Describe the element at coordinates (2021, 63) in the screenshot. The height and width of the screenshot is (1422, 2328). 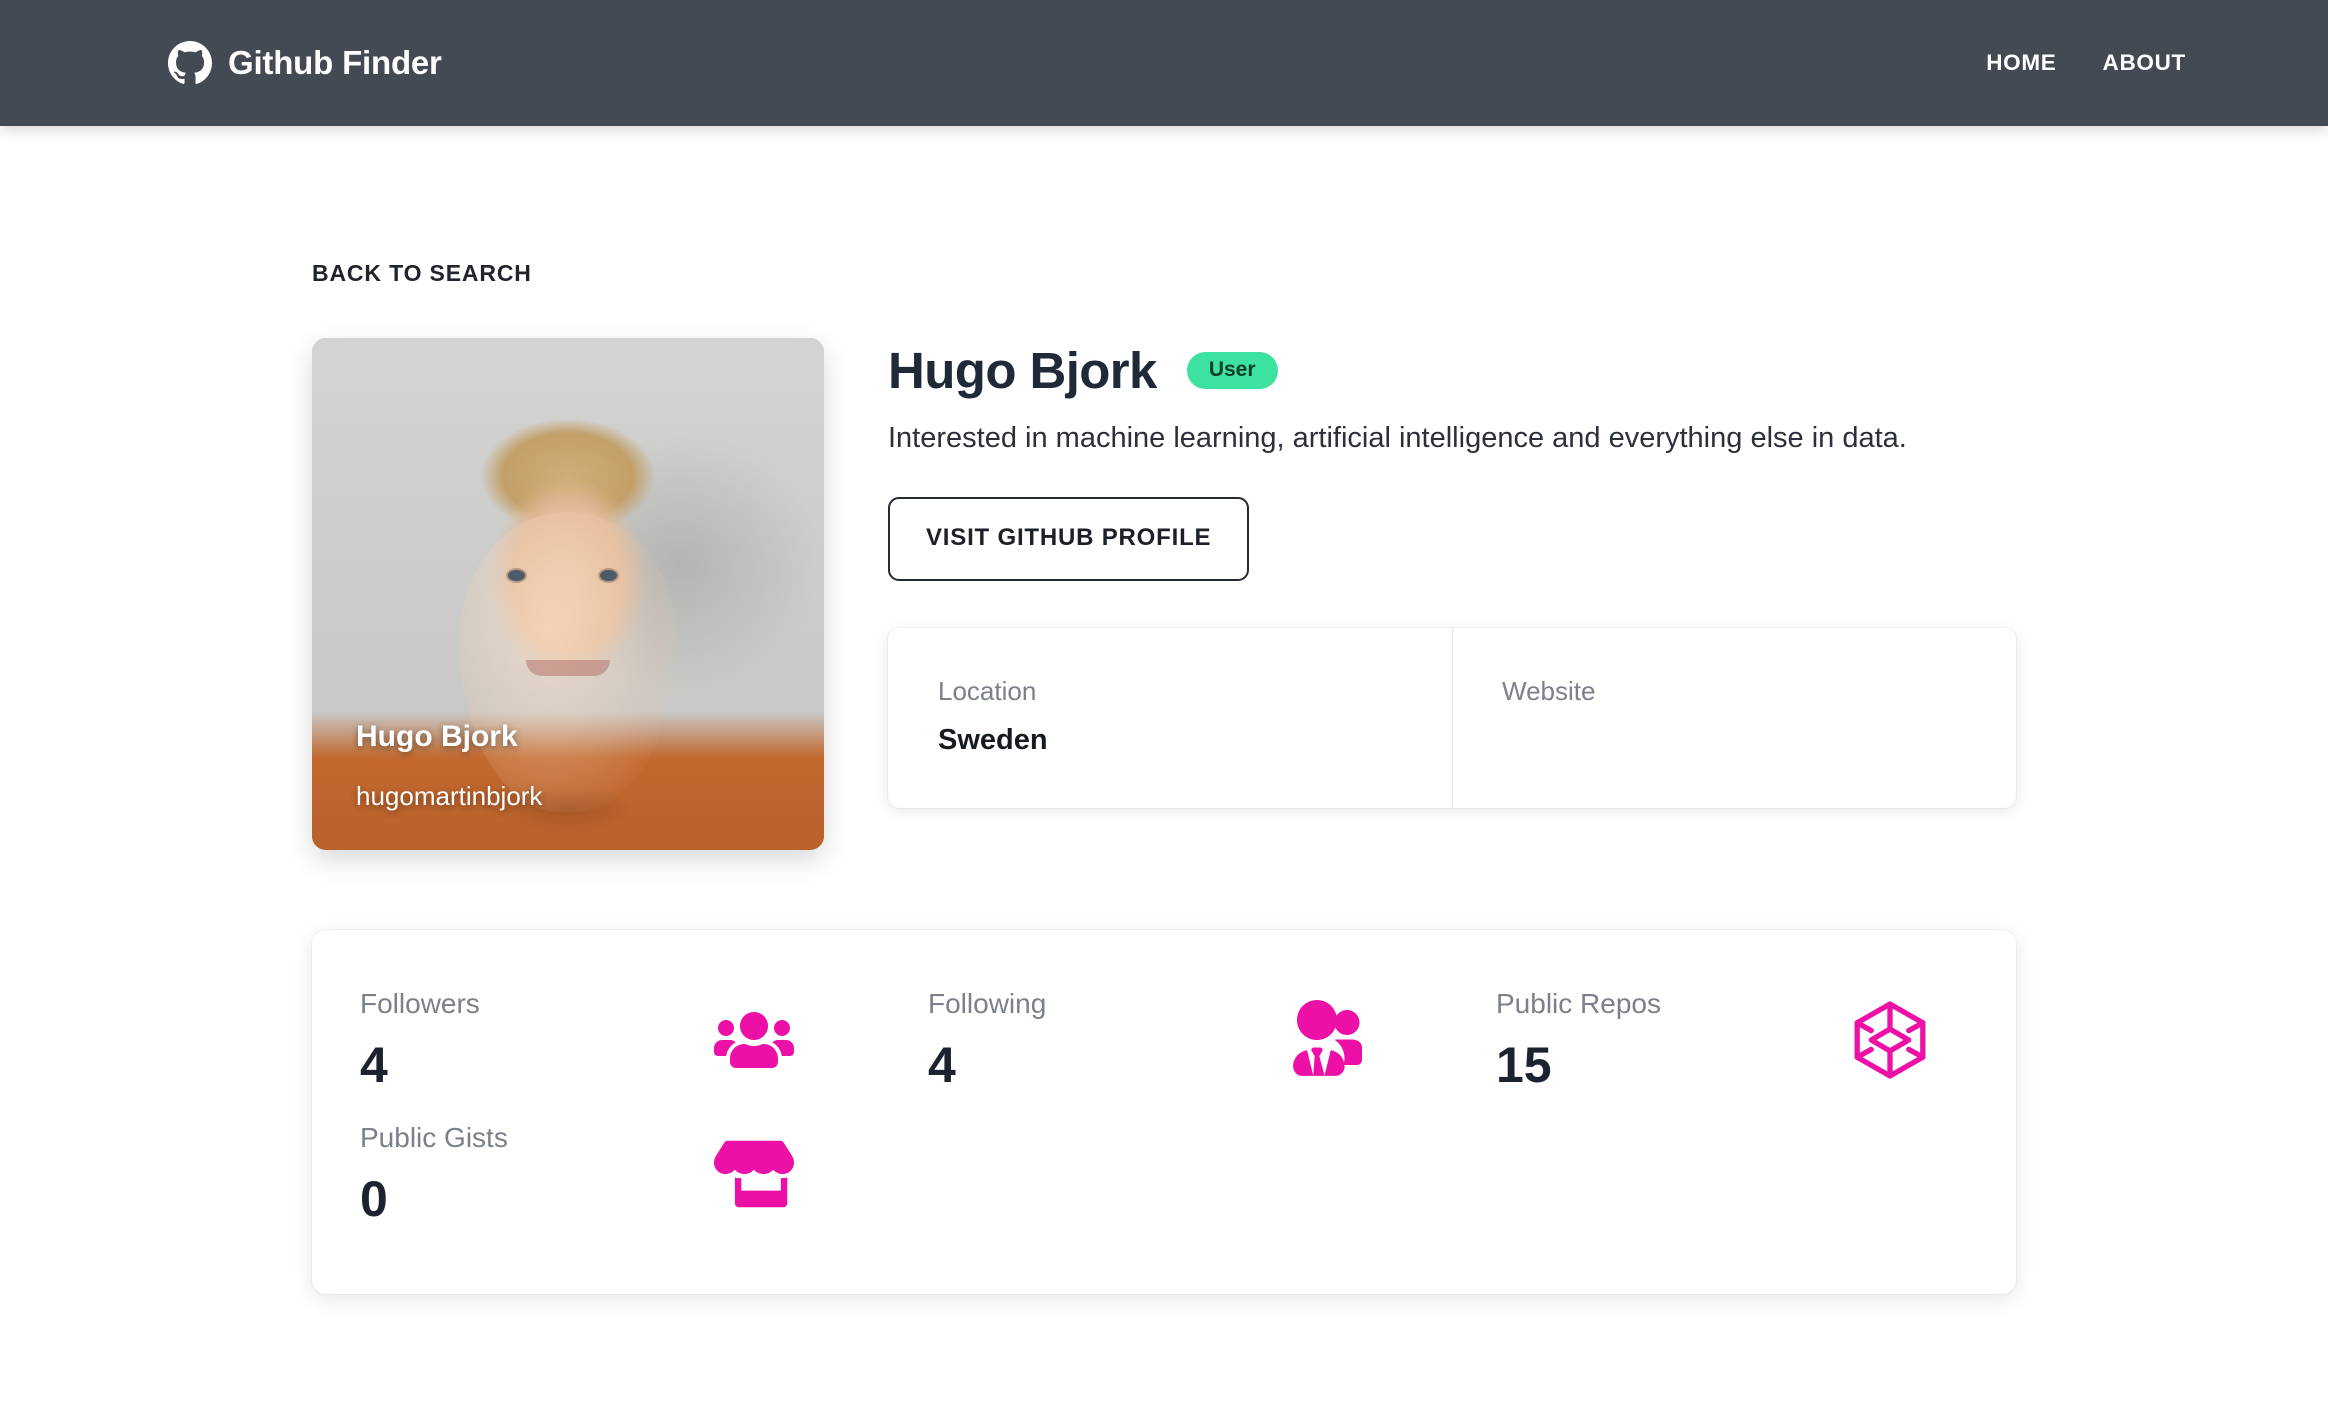
I see `nav-link-home: HOME` at that location.